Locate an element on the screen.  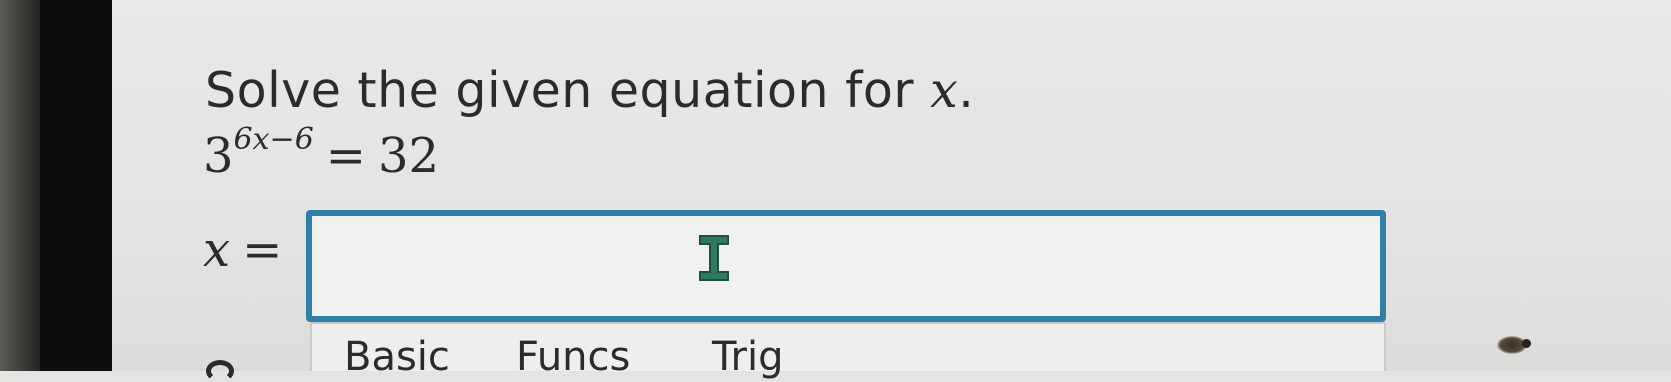
question-prompt-text: Solve the given equation for is located at coordinates (568, 90).